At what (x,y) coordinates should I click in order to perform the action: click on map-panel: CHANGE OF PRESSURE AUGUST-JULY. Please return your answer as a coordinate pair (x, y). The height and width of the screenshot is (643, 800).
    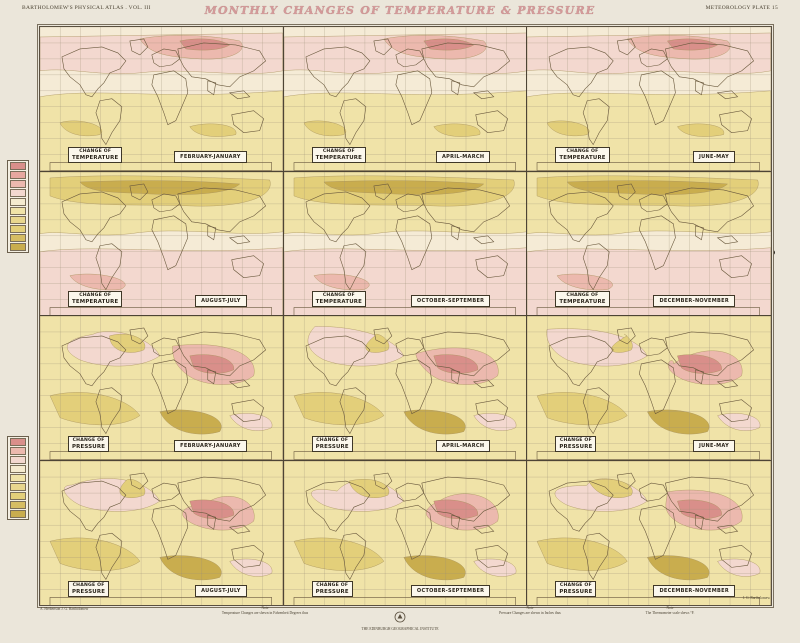
    Looking at the image, I should click on (162, 532).